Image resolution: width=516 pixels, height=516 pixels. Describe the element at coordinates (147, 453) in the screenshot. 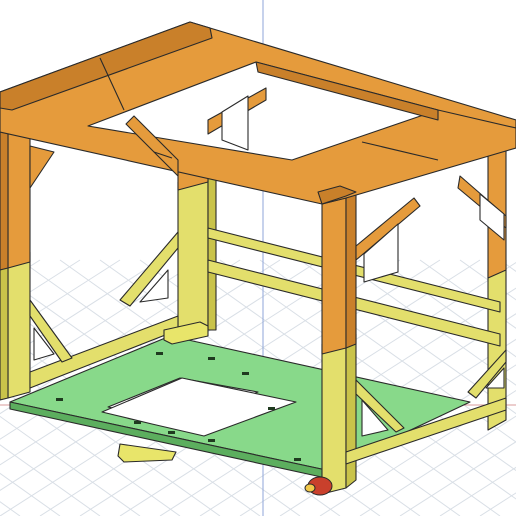

I see `front-tab` at that location.